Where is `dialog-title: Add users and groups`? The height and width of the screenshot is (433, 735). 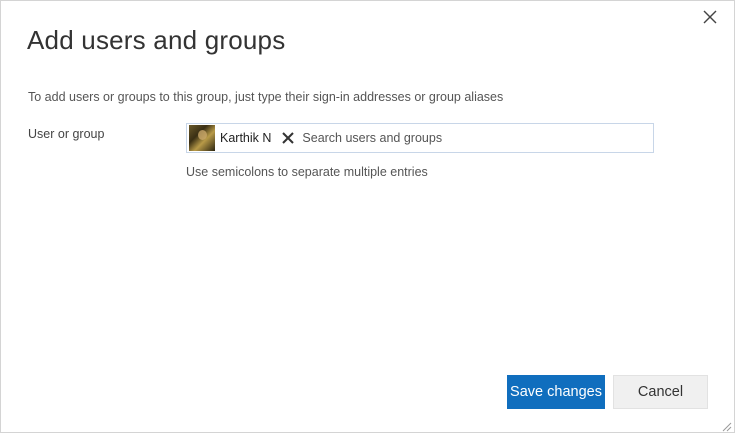
dialog-title: Add users and groups is located at coordinates (156, 40).